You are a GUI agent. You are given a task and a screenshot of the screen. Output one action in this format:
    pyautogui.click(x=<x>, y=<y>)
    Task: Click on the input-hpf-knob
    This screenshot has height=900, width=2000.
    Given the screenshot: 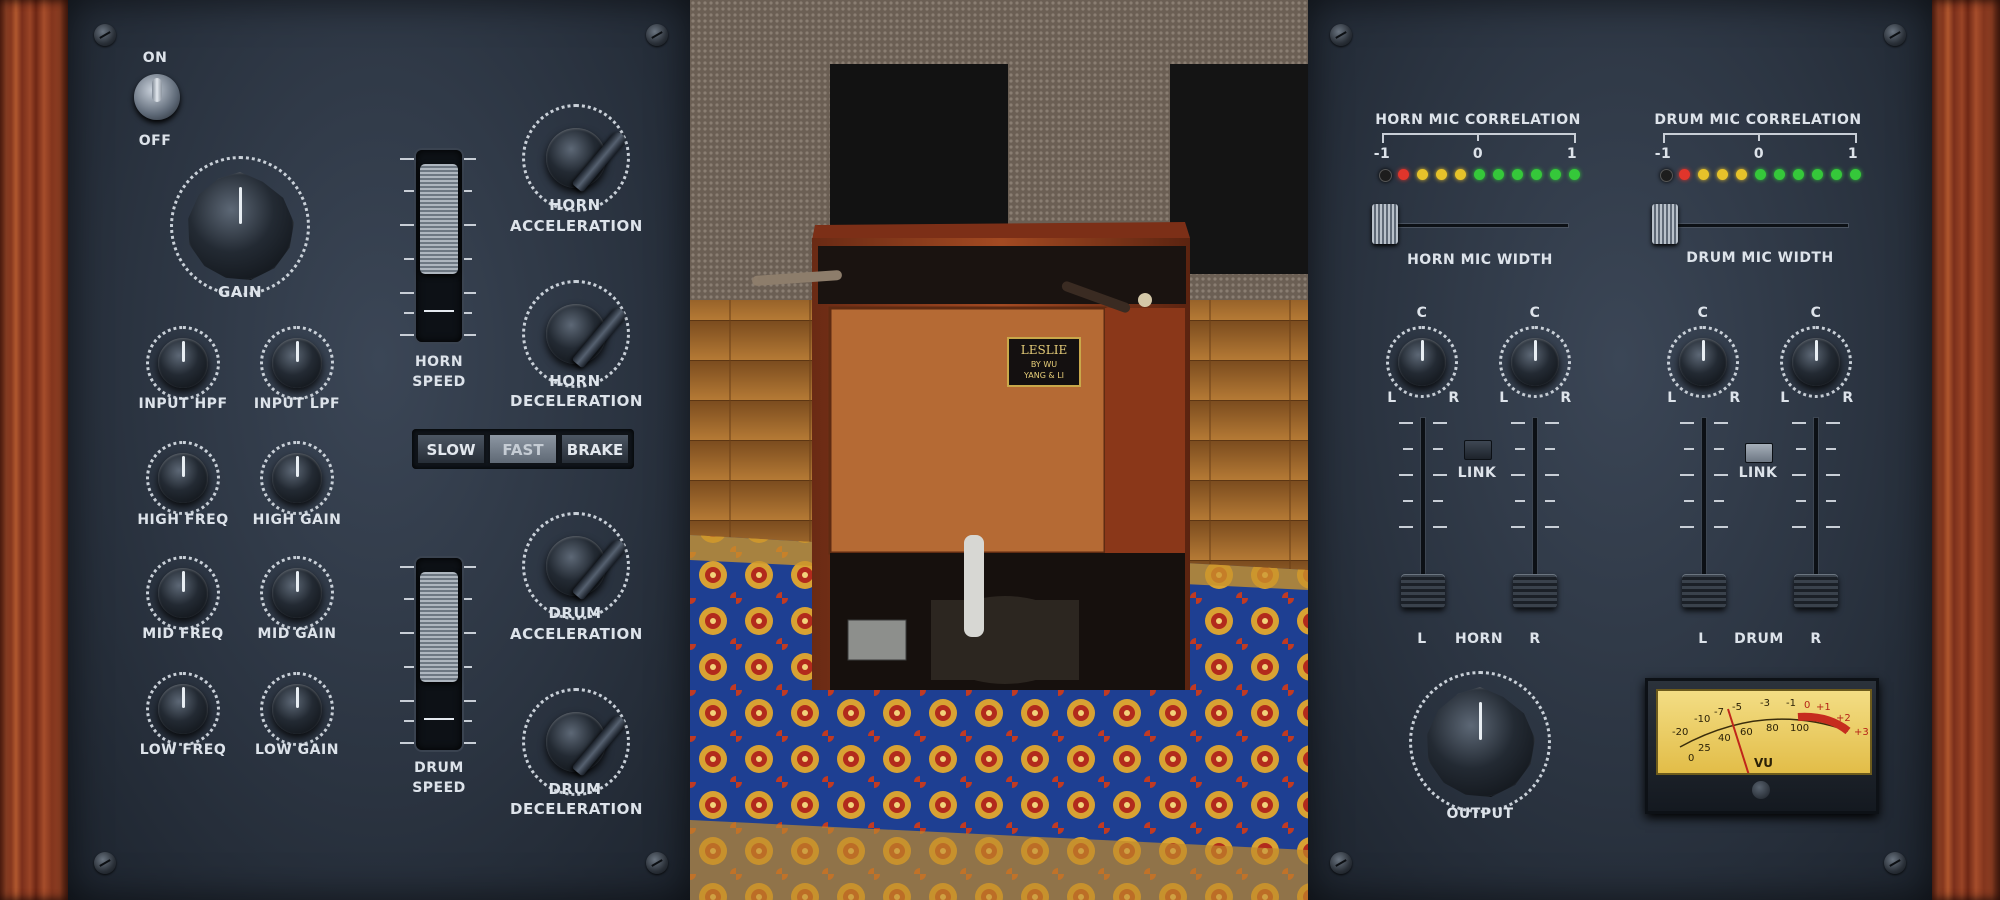 What is the action you would take?
    pyautogui.click(x=183, y=363)
    